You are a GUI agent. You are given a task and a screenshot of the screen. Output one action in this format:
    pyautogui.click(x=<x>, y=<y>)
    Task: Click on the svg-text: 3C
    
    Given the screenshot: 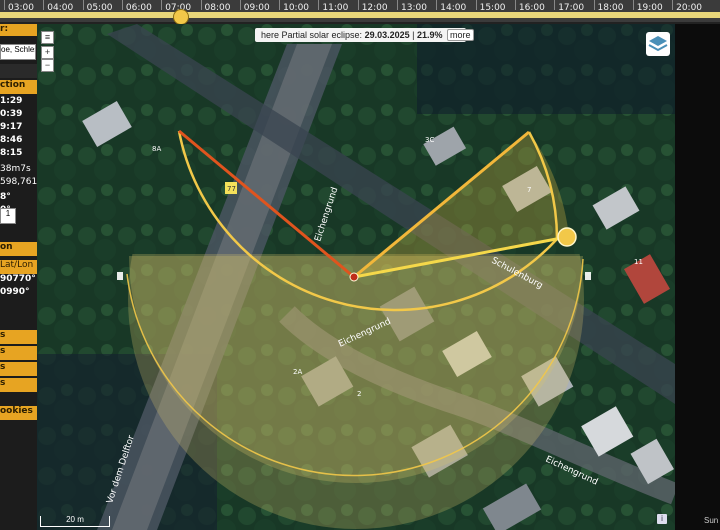 What is the action you would take?
    pyautogui.click(x=429, y=140)
    